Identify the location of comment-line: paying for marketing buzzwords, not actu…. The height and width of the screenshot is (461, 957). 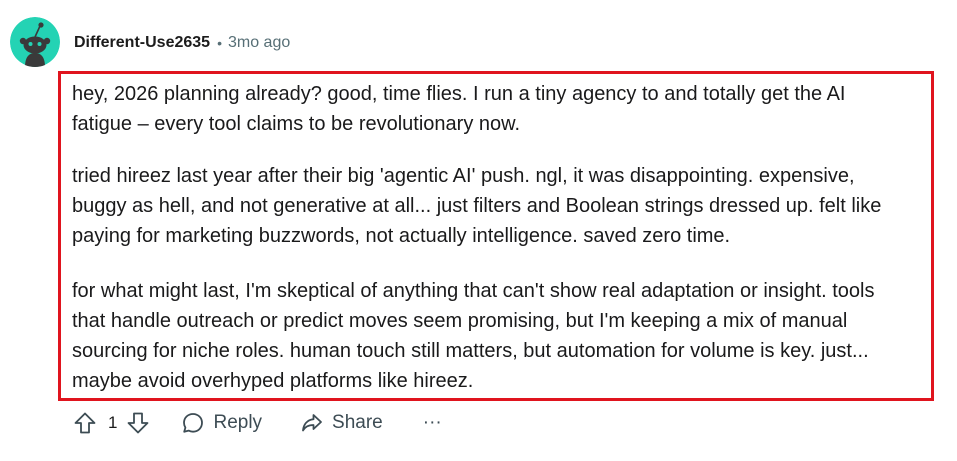
(401, 236).